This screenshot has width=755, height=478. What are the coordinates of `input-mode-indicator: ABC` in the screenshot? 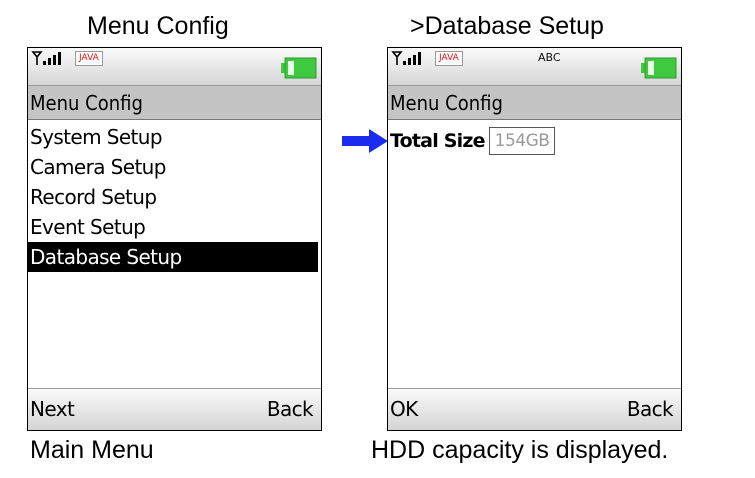 It's located at (549, 57).